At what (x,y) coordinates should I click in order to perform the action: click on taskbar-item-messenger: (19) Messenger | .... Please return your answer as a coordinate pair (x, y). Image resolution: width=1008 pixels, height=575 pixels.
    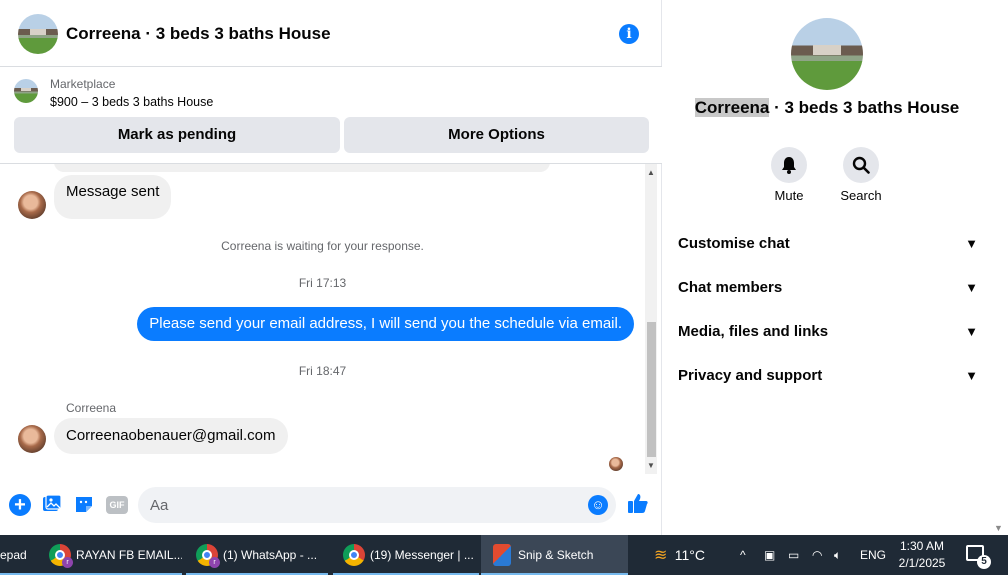
    Looking at the image, I should click on (406, 555).